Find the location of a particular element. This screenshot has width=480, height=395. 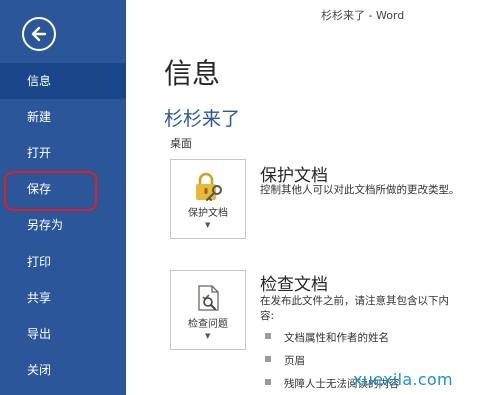

save-highlight-annotation is located at coordinates (50, 191).